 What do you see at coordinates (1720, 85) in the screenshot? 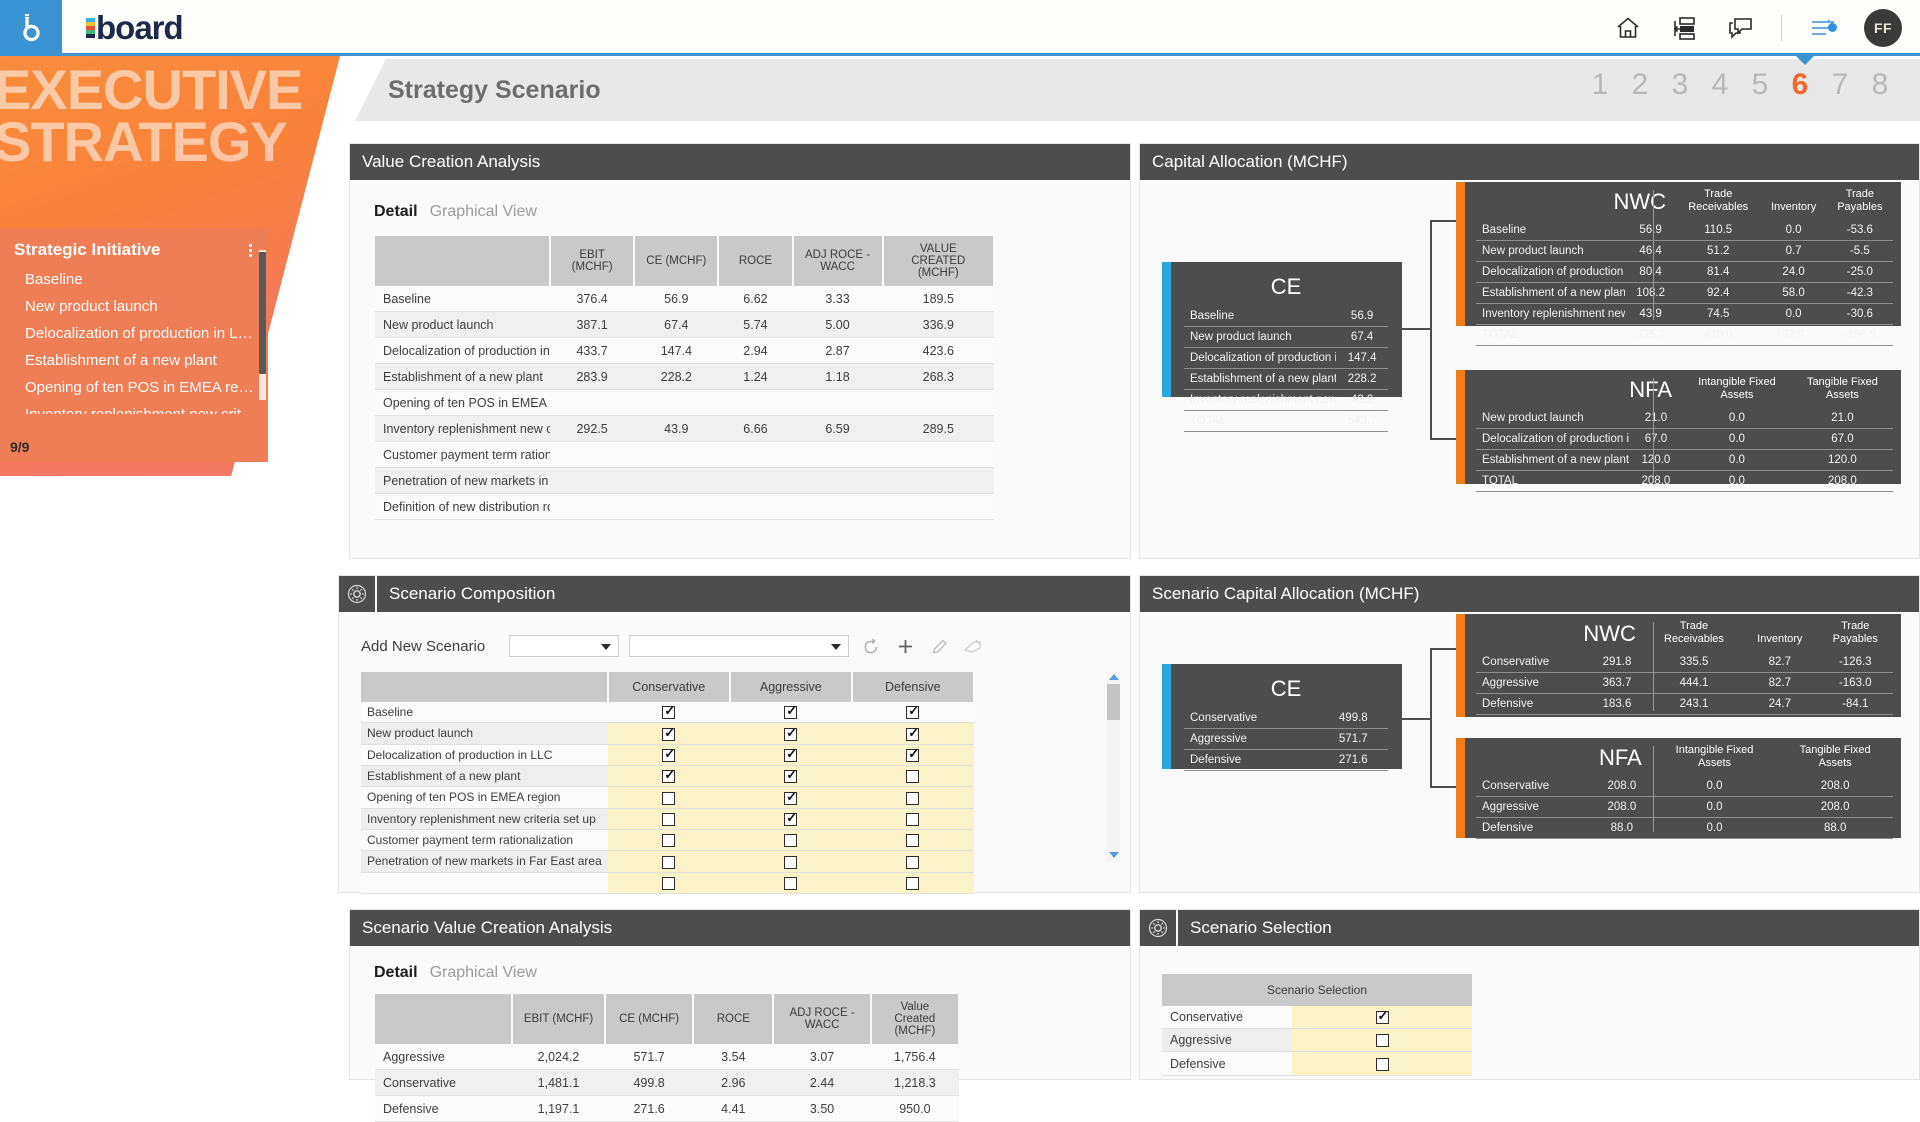
I see `page-number-4: 4` at bounding box center [1720, 85].